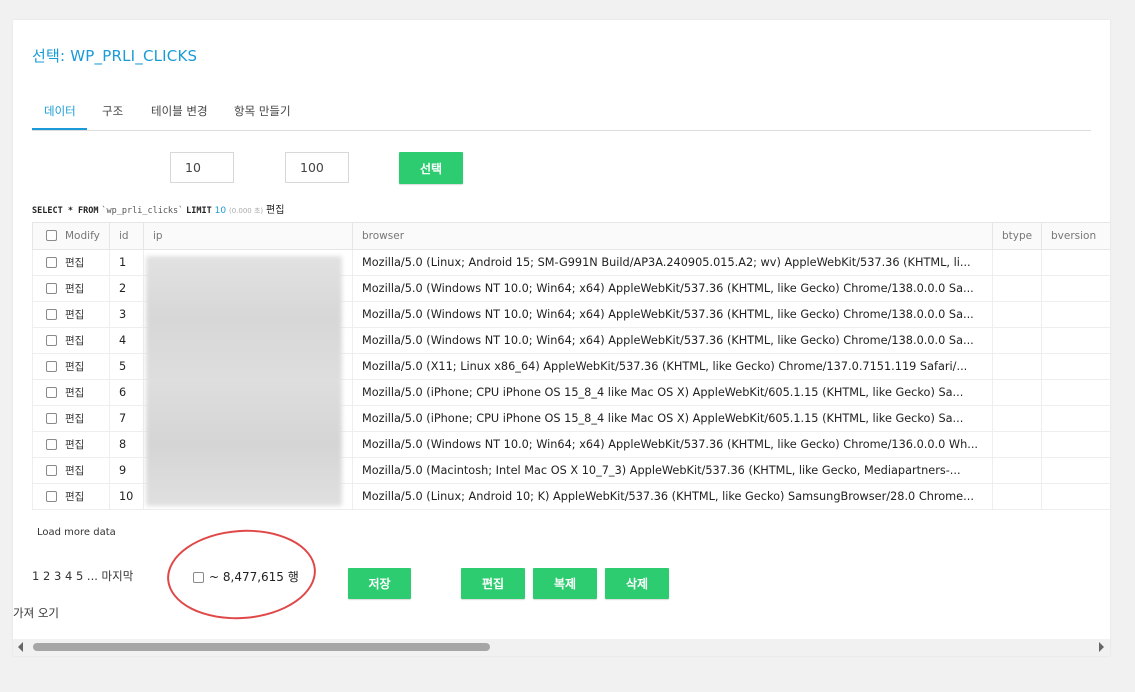 The image size is (1135, 692). What do you see at coordinates (126, 288) in the screenshot?
I see `row-id: 2` at bounding box center [126, 288].